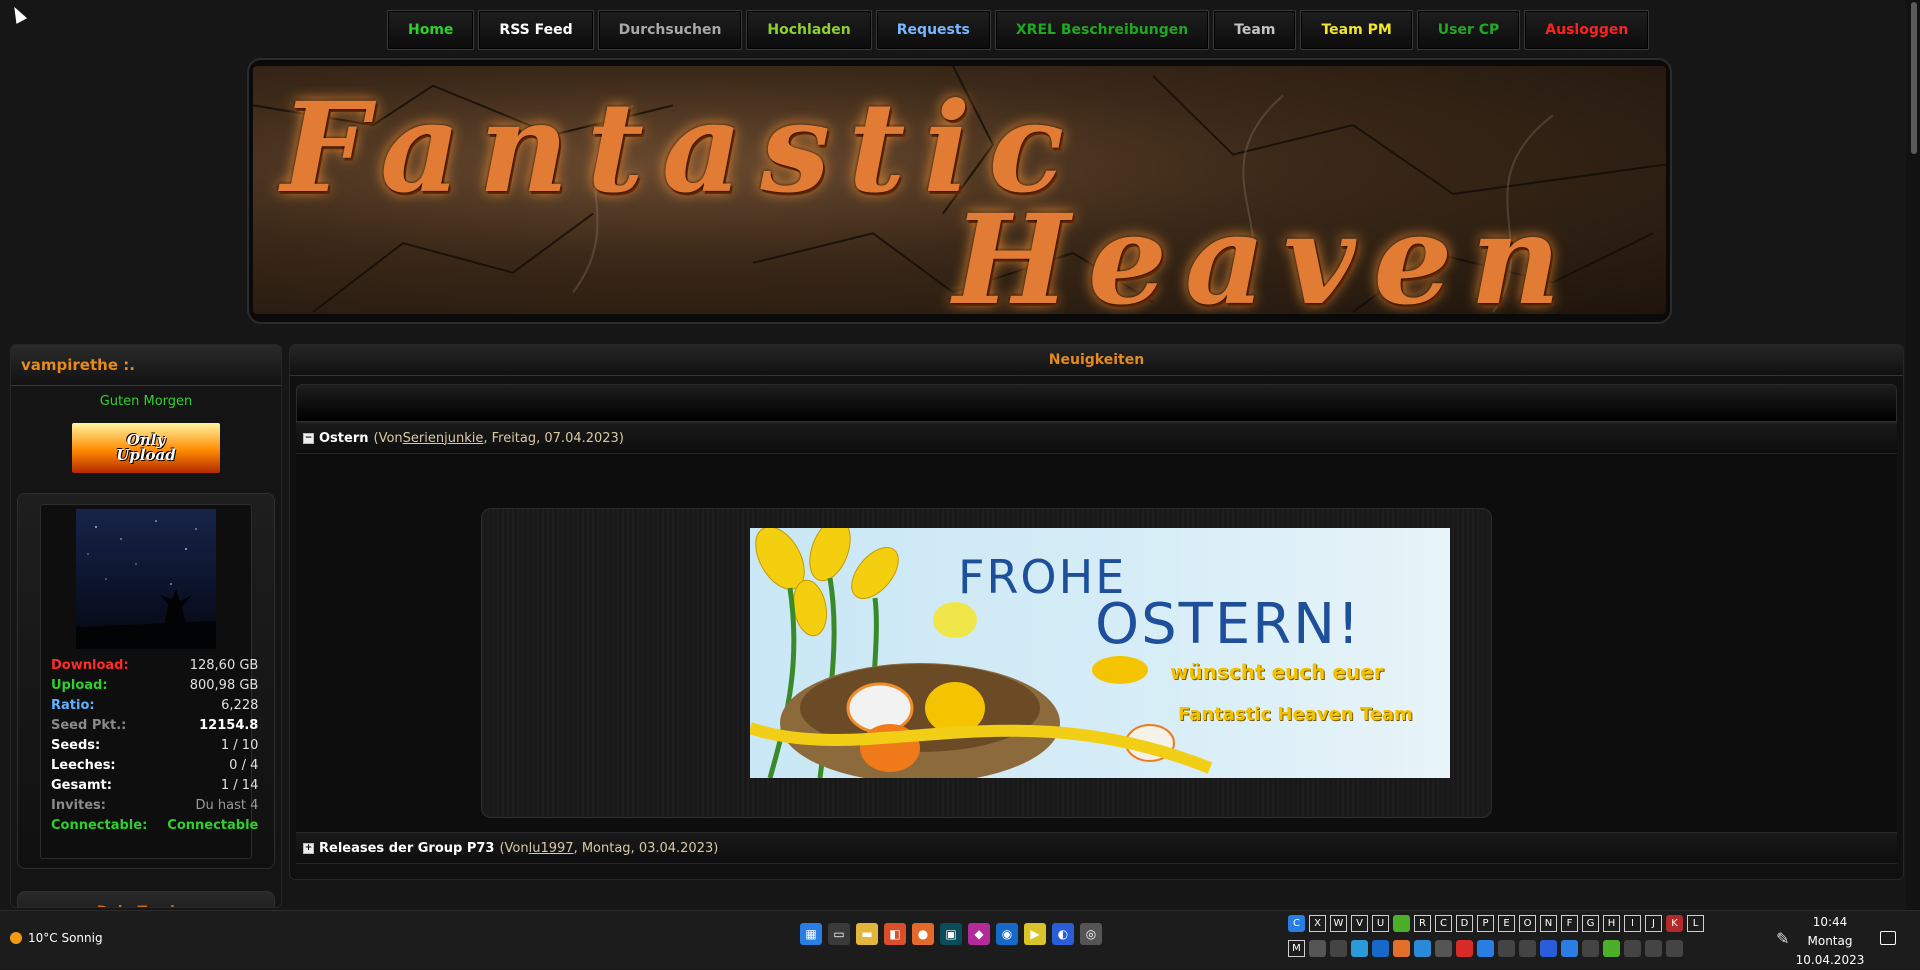 The image size is (1920, 970). What do you see at coordinates (1296, 948) in the screenshot?
I see `drive-icon: M` at bounding box center [1296, 948].